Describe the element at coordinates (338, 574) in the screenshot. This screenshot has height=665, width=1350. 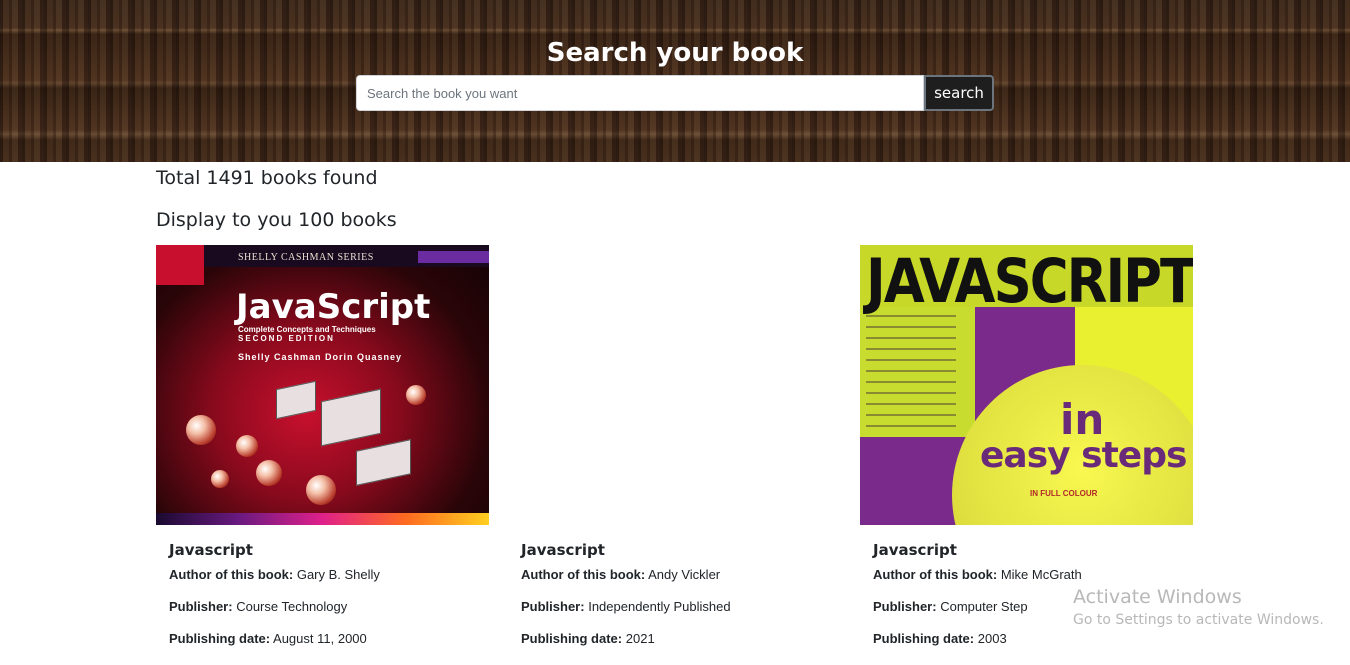
I see `author-value: Gary B. Shelly` at that location.